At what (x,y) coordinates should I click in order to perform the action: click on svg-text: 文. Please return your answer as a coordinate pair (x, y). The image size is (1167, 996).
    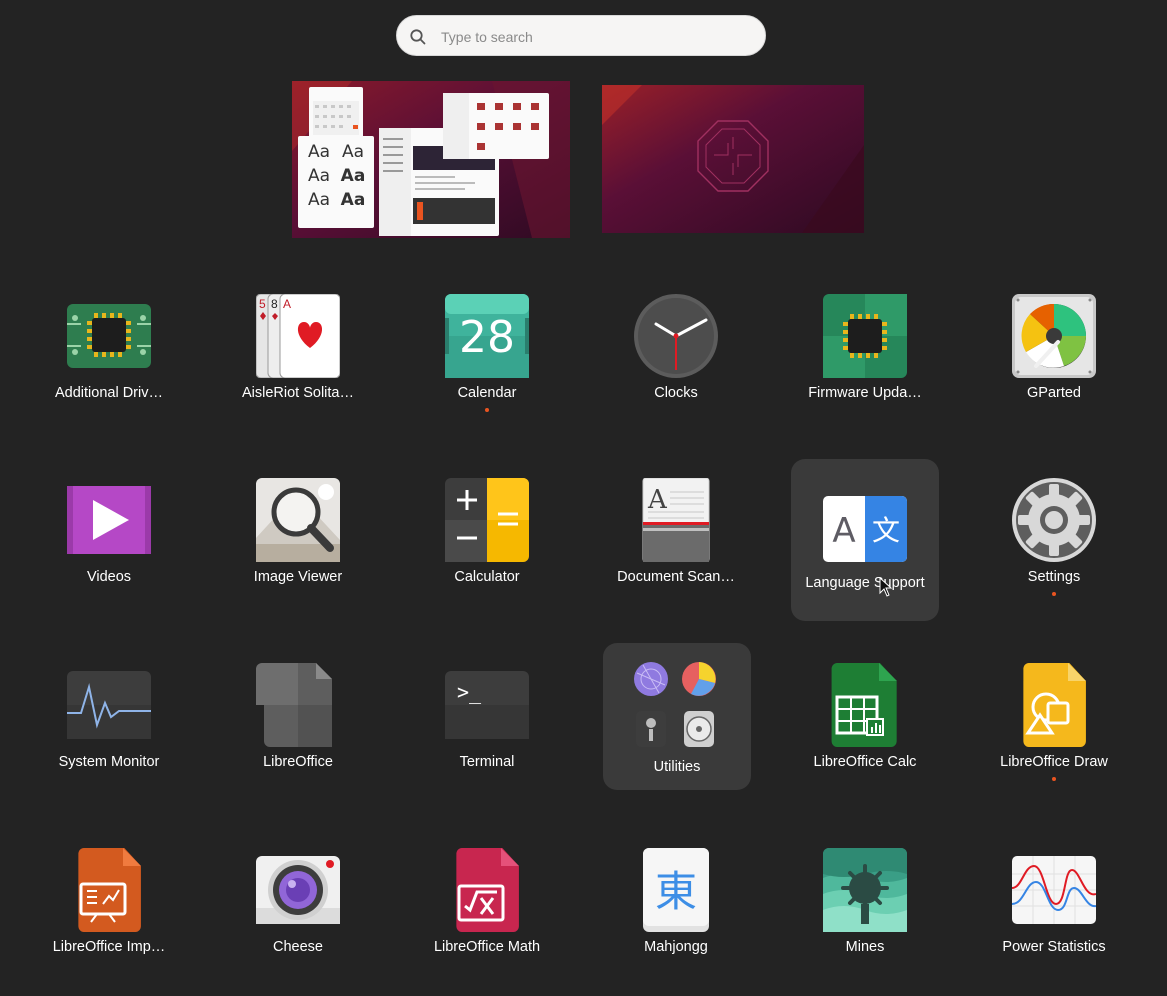
    Looking at the image, I should click on (886, 530).